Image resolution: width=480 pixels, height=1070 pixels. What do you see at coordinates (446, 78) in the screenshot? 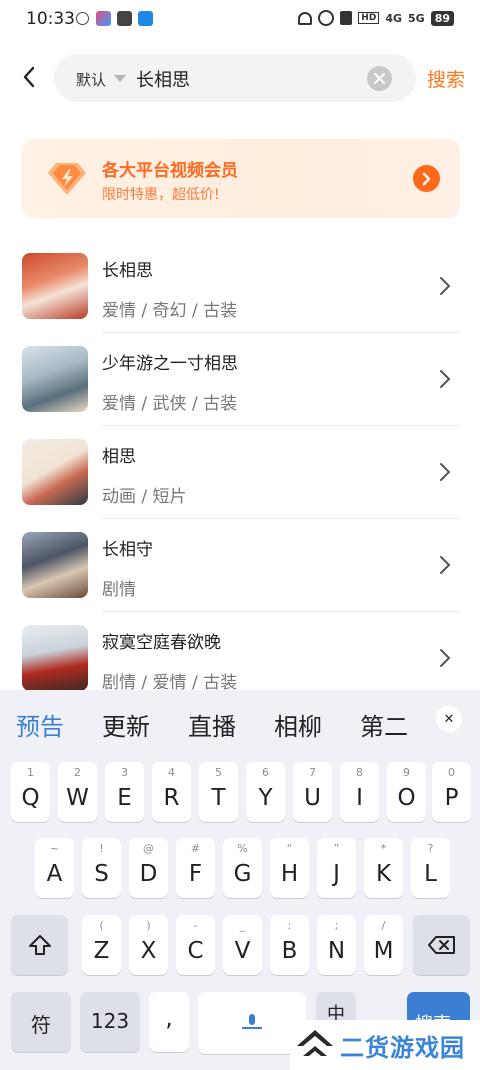
I see `search-button: 搜索` at bounding box center [446, 78].